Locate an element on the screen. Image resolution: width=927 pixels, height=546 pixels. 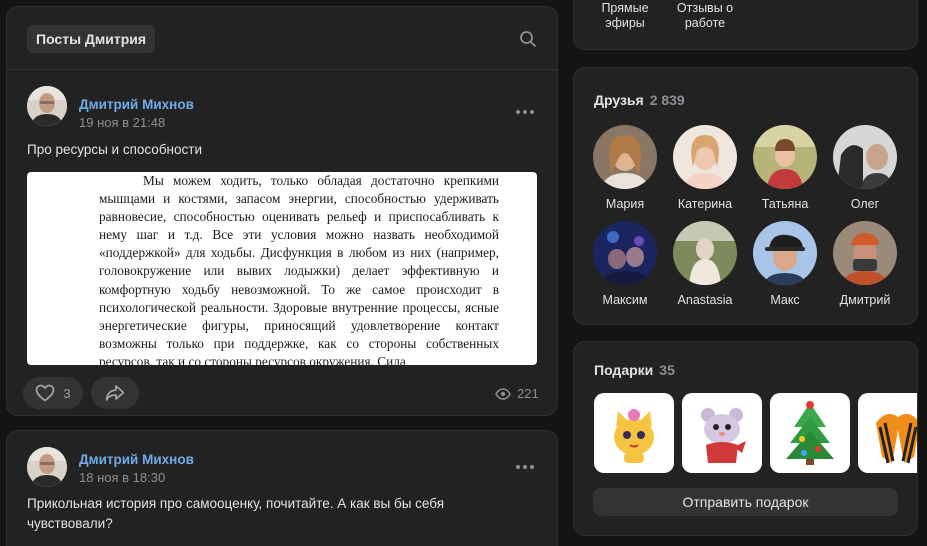
link-live: Прямые эфиры is located at coordinates (625, 16).